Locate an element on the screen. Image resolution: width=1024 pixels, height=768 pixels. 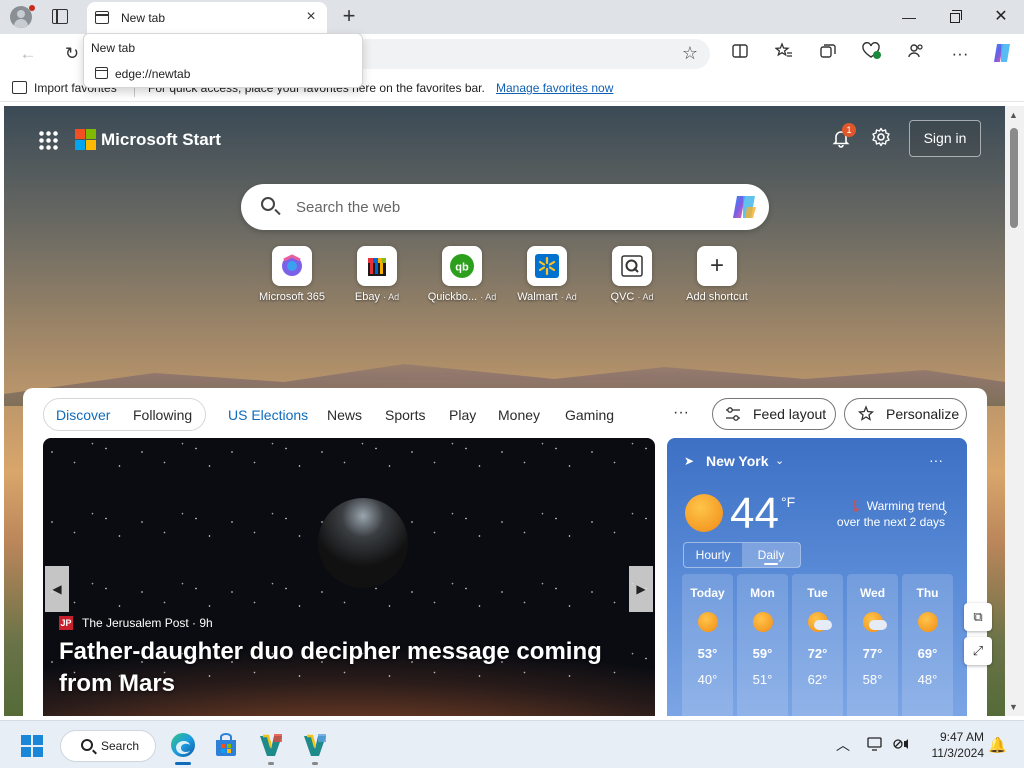
microsoft-365-icon is located at coordinates (292, 266).